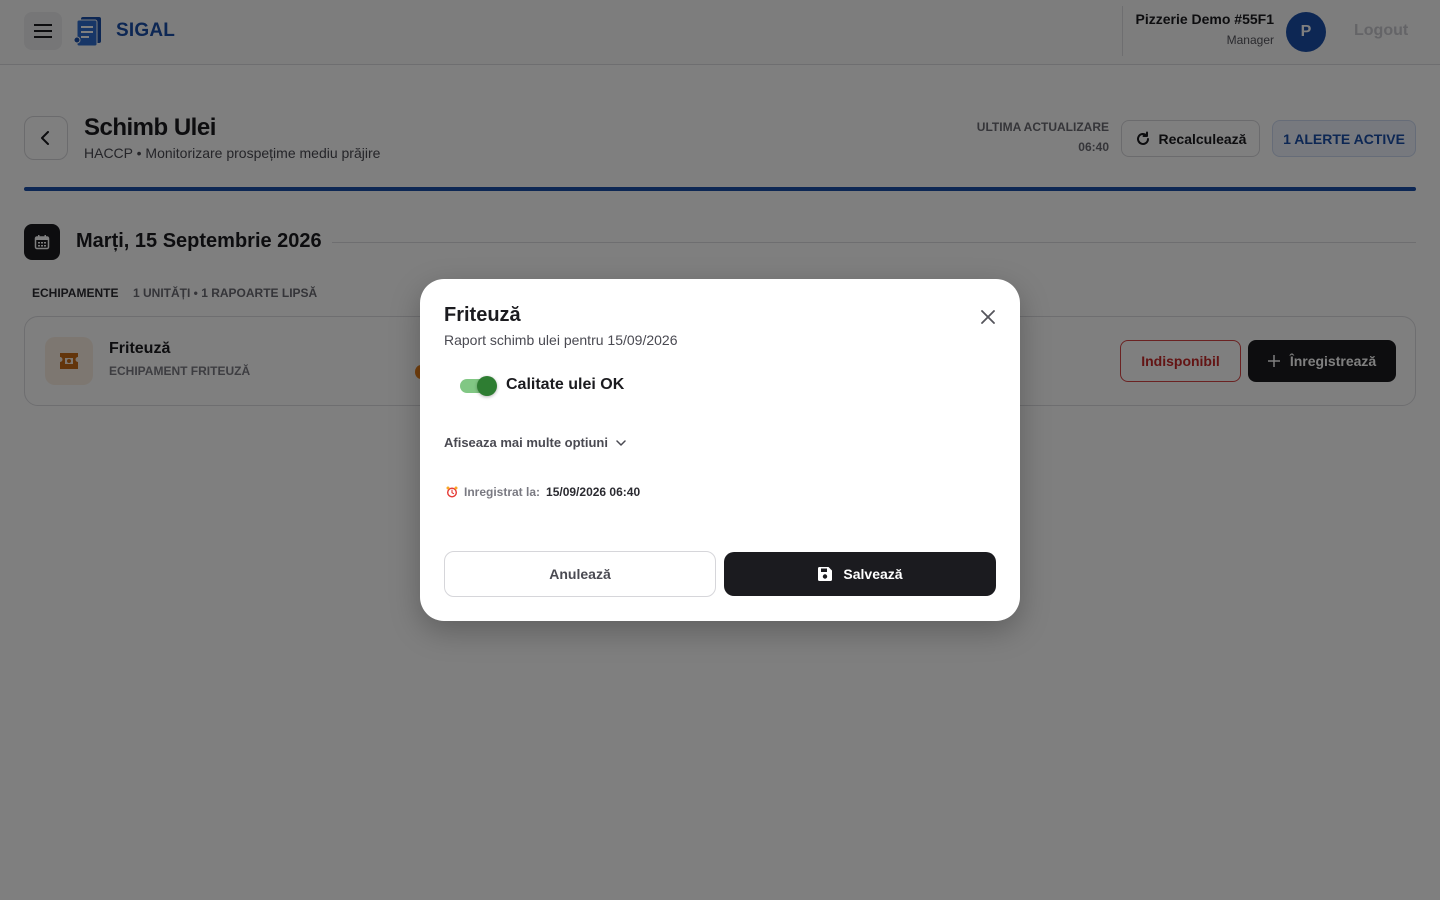 The image size is (1440, 900). I want to click on save-icon, so click(825, 574).